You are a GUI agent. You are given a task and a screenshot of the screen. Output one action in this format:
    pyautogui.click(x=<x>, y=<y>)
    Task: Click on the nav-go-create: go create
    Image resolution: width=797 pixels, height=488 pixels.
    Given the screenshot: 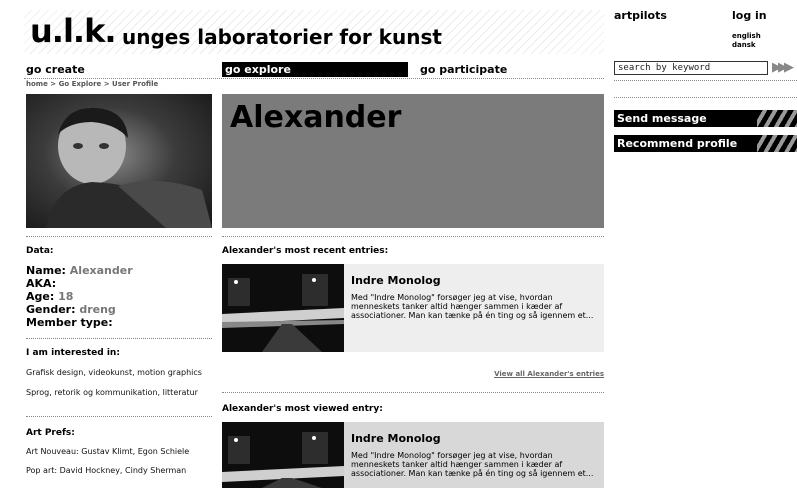 What is the action you would take?
    pyautogui.click(x=121, y=69)
    